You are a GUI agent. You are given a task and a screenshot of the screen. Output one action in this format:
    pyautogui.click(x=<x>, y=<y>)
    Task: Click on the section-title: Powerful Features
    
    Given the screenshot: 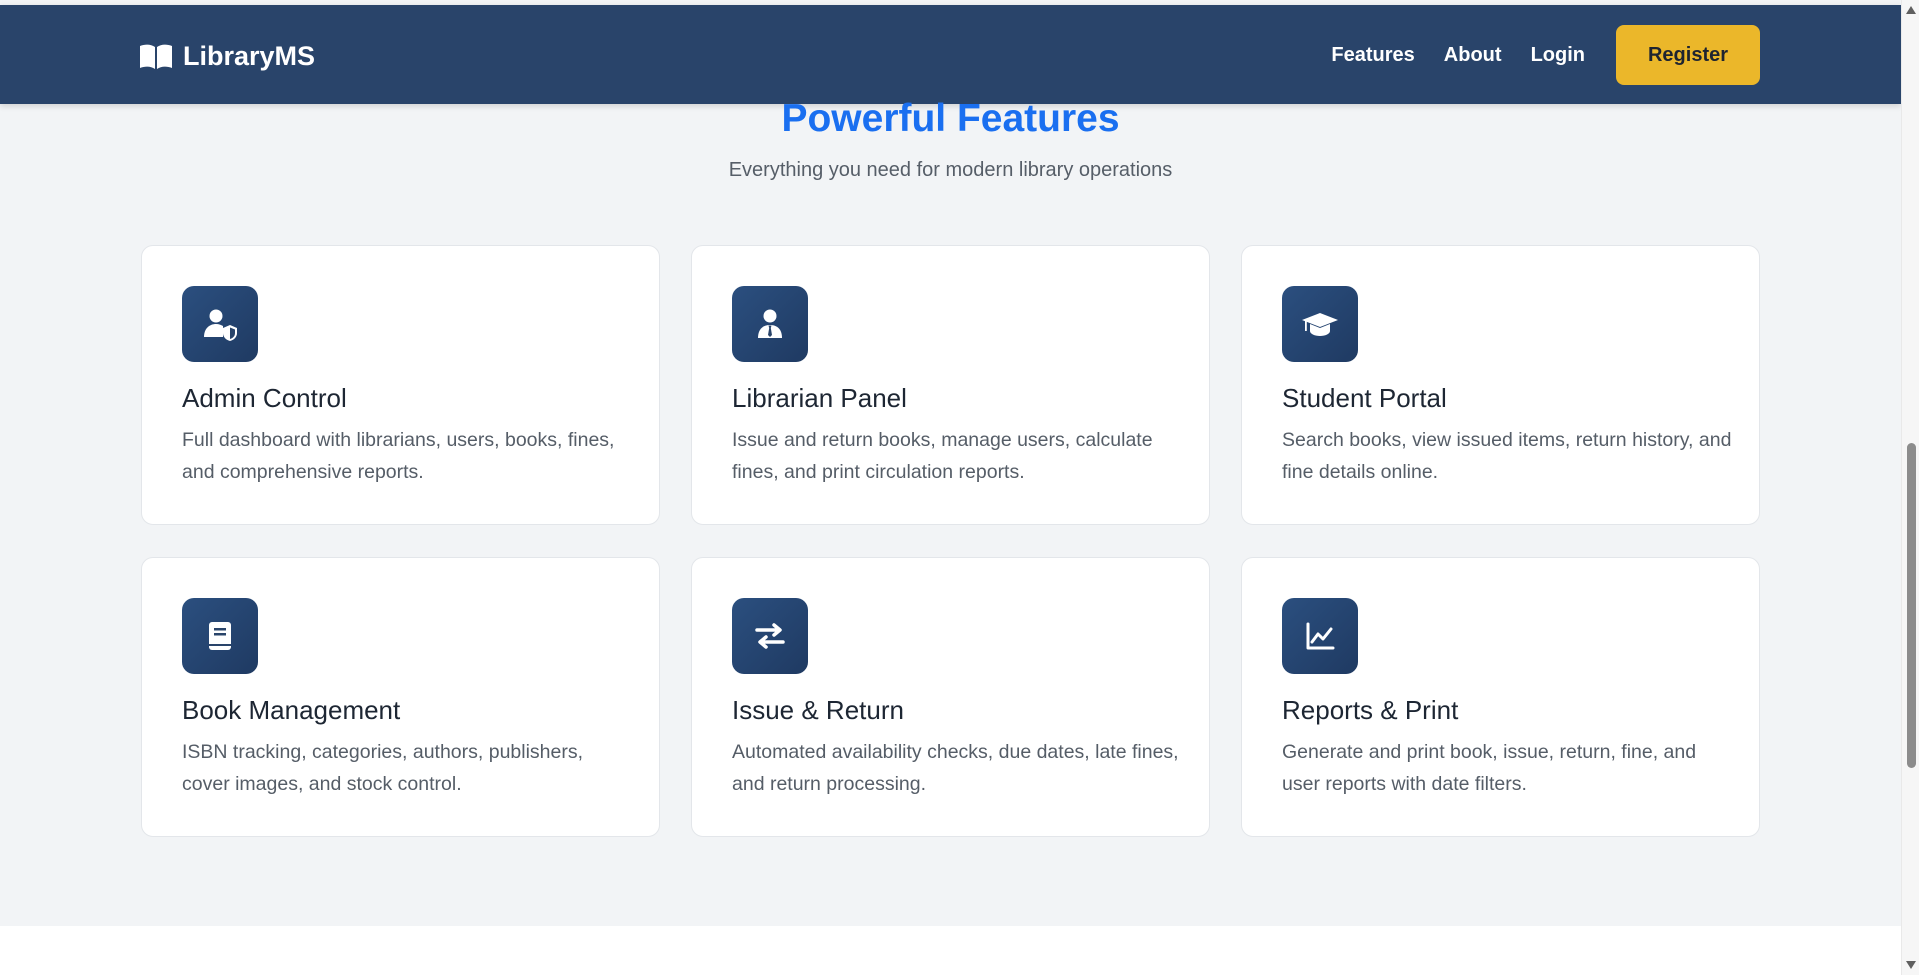 What is the action you would take?
    pyautogui.click(x=950, y=118)
    